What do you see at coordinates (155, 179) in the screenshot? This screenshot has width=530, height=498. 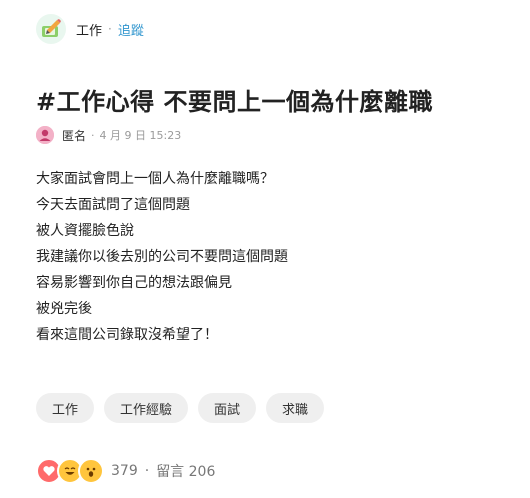 I see `body-line: 大家面試會問上一個人為什麼離職嗎？` at bounding box center [155, 179].